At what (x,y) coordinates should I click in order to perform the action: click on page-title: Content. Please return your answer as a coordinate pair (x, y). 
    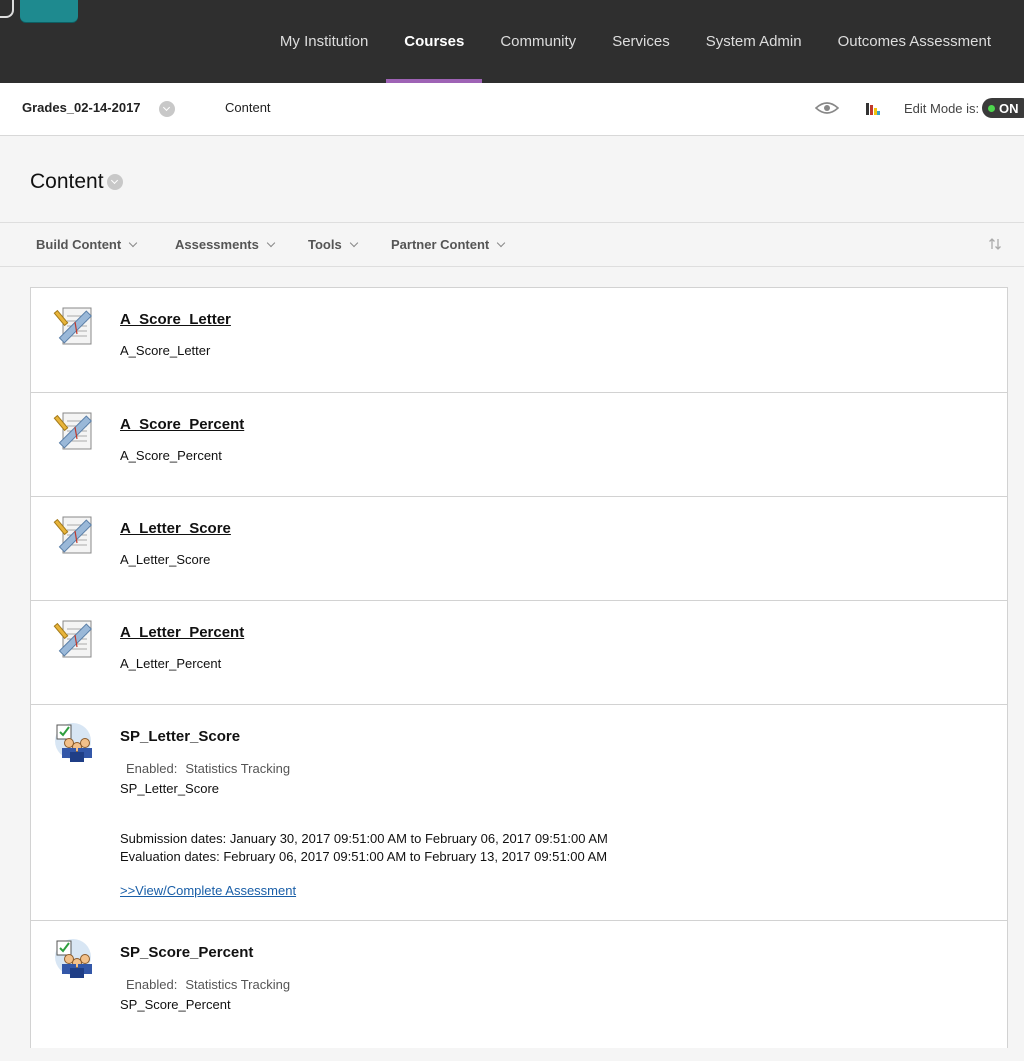
    Looking at the image, I should click on (67, 181).